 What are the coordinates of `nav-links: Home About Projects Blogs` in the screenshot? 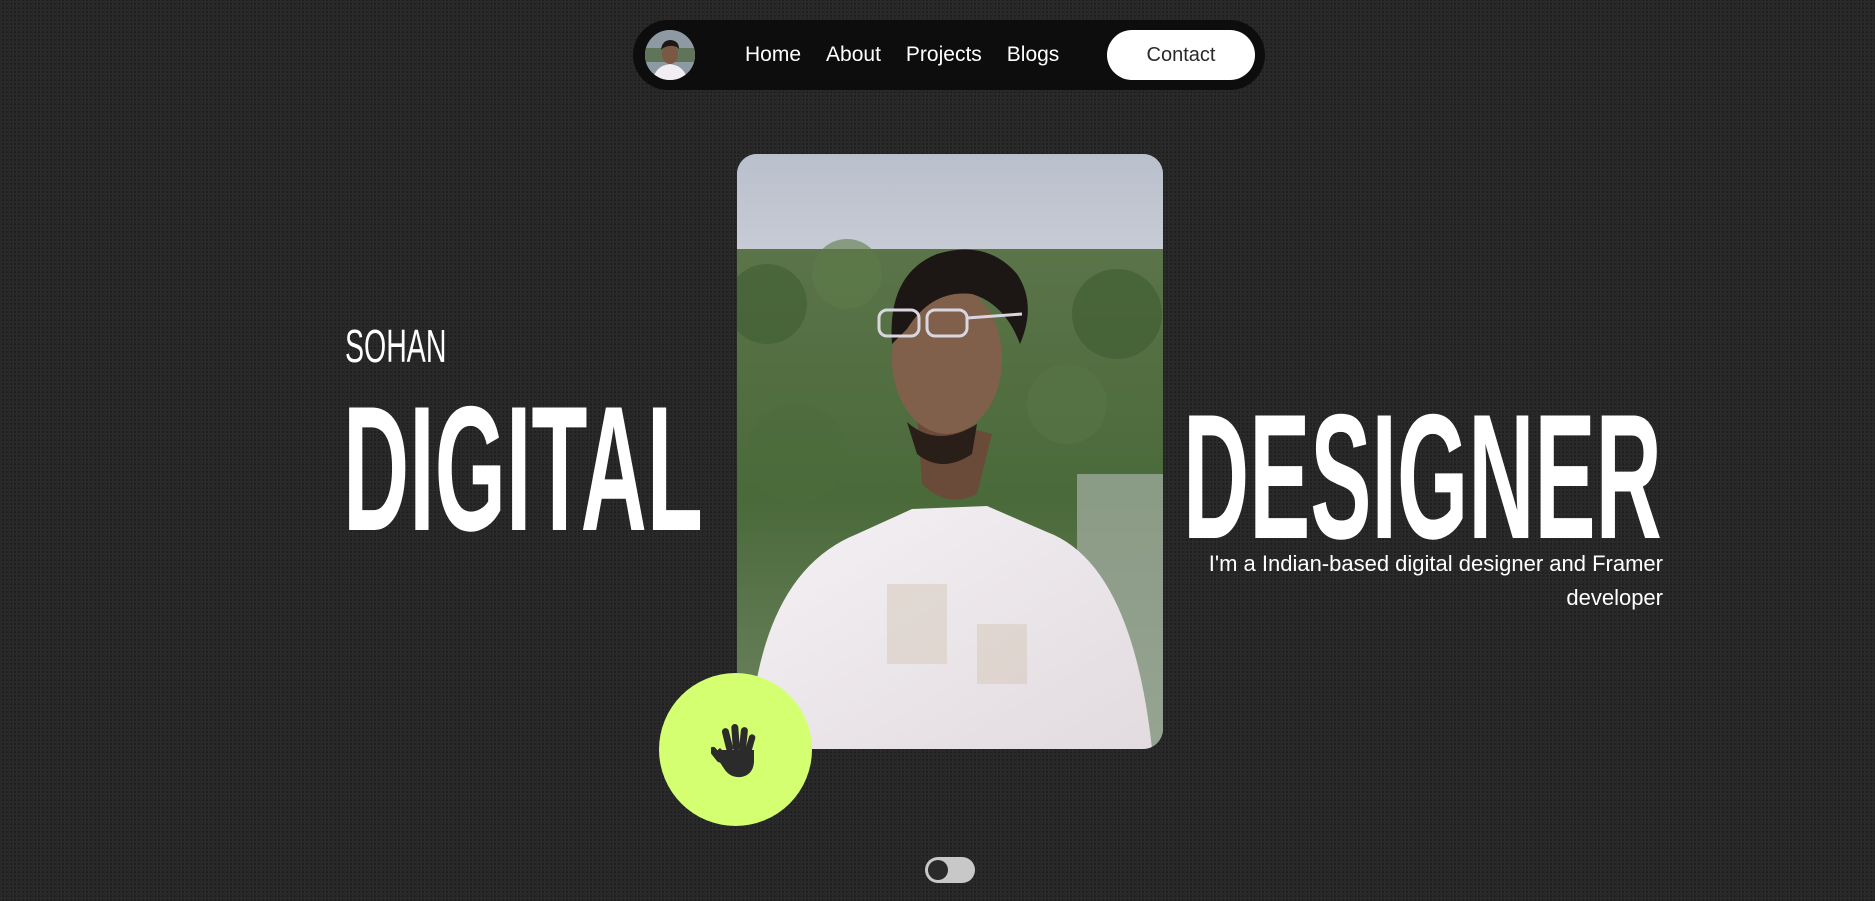 It's located at (914, 55).